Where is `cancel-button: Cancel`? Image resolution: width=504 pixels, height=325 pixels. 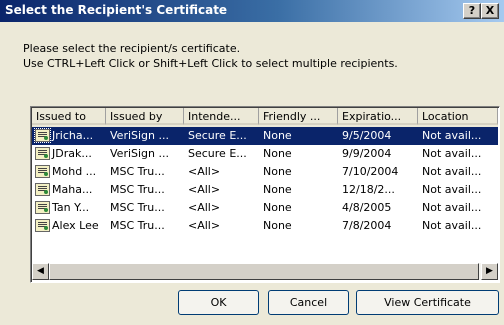 cancel-button: Cancel is located at coordinates (308, 302).